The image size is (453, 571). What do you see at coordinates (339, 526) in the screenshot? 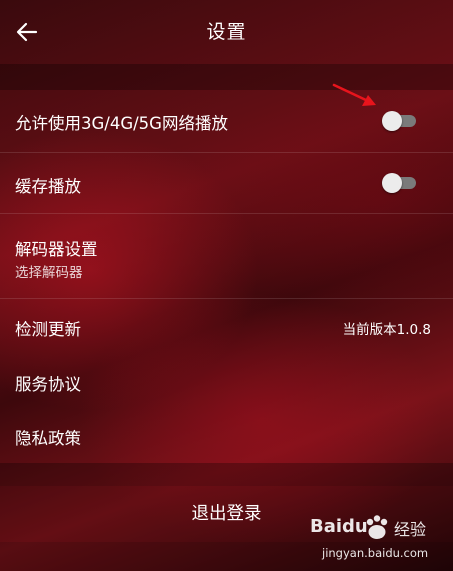
I see `watermark-brand: Baidu` at bounding box center [339, 526].